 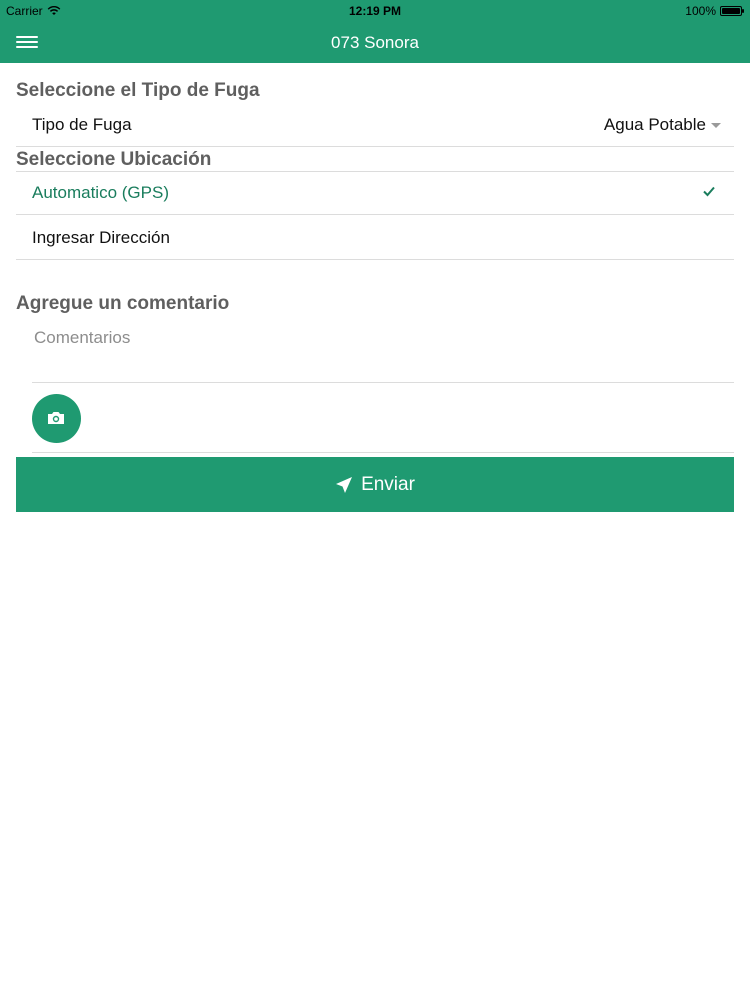 I want to click on top-bar: Carrier 12:19 PM 100% 073 Sonora, so click(x=375, y=31).